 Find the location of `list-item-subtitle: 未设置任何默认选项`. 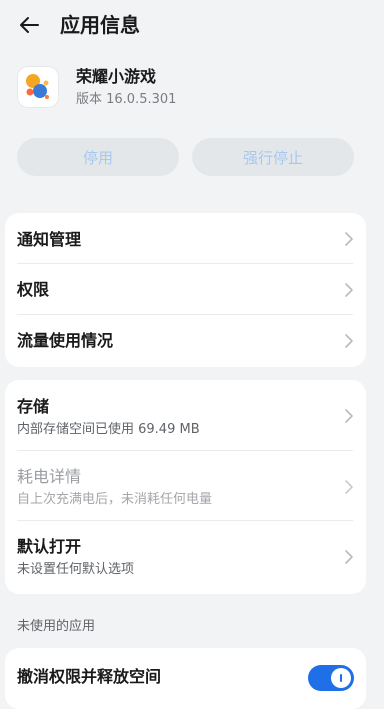

list-item-subtitle: 未设置任何默认选项 is located at coordinates (76, 569).